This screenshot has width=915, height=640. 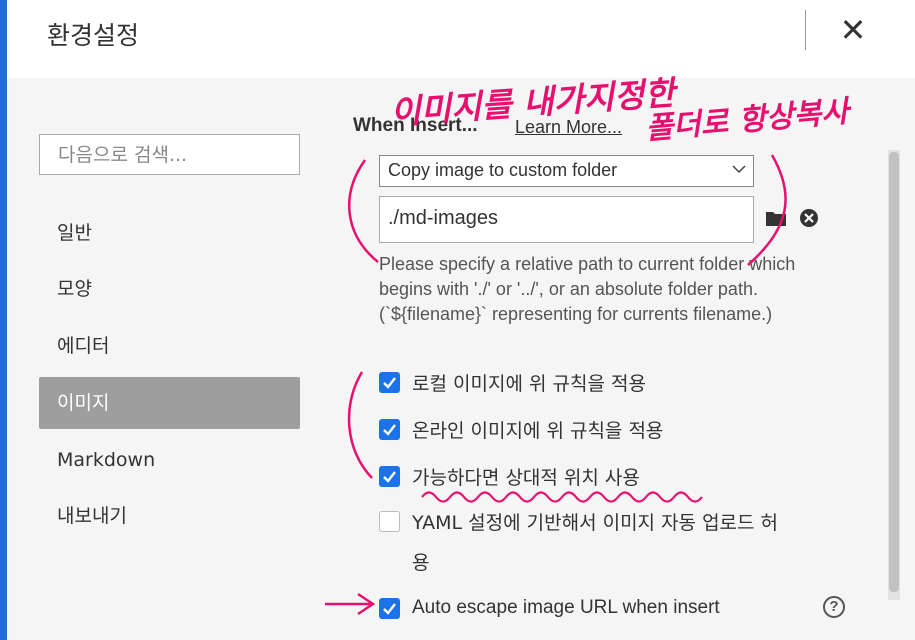 I want to click on checkbox-label: 가능하다면 상대적 위치 사용, so click(x=526, y=477).